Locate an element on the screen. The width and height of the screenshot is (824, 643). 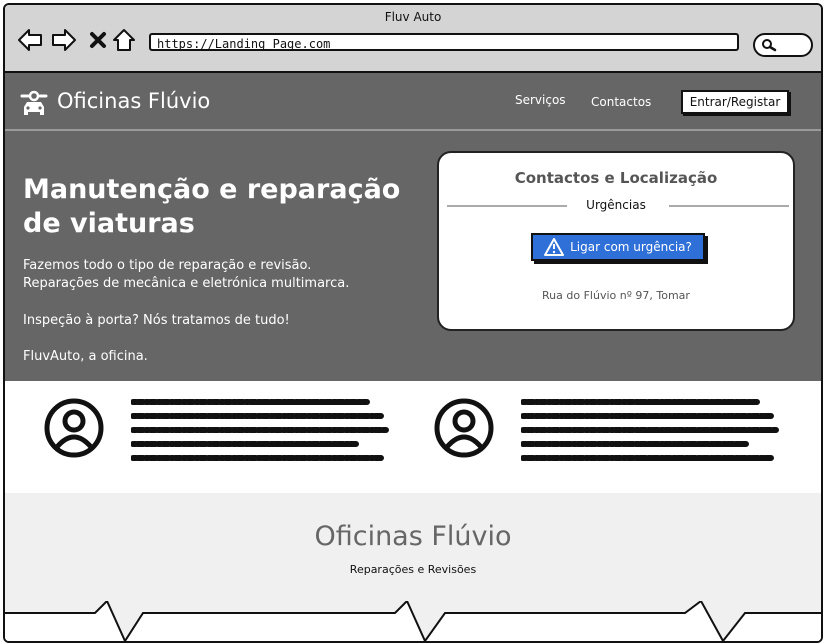
urgent-call-label: Ligar com urgência? is located at coordinates (631, 247).